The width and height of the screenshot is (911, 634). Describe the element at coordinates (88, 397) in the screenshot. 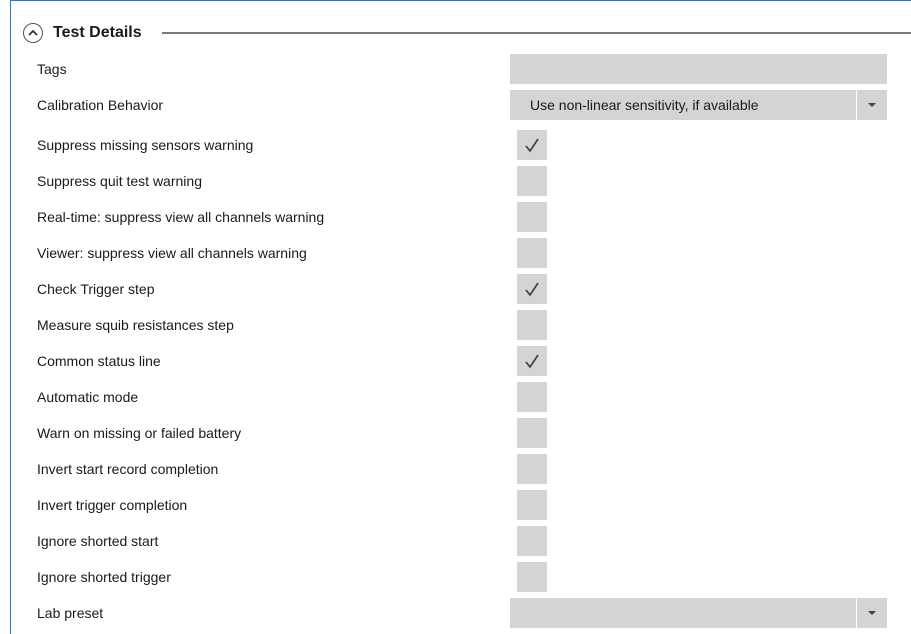

I see `checkbox-label: Automatic mode` at that location.